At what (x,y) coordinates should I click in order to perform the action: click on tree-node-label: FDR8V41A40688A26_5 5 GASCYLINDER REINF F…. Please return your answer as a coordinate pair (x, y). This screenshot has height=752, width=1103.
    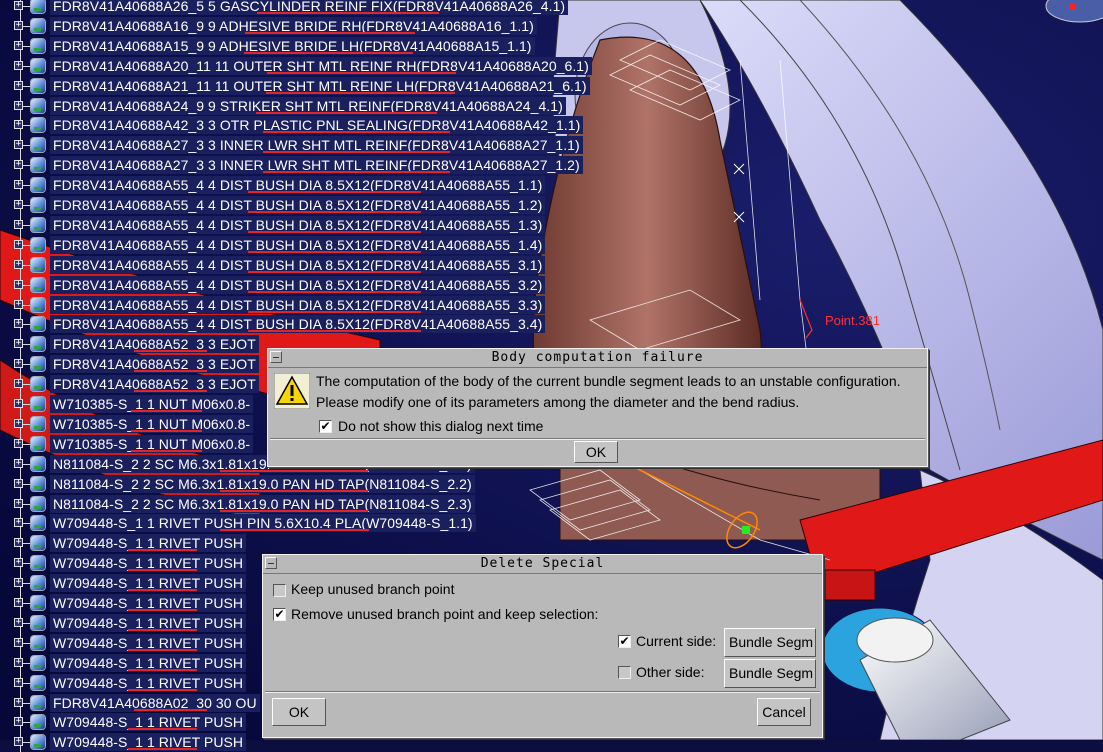
    Looking at the image, I should click on (309, 7).